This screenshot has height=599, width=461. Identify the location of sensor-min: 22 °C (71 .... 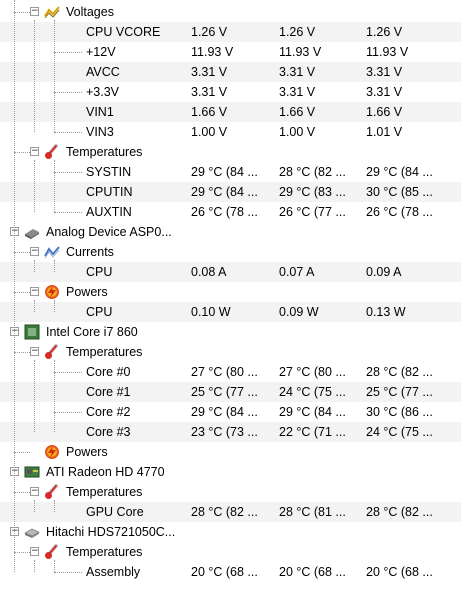
(312, 432).